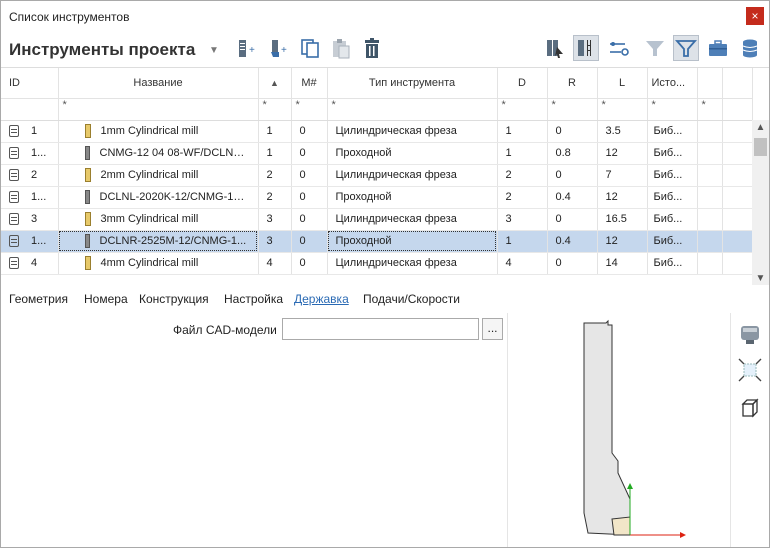 Image resolution: width=770 pixels, height=550 pixels. Describe the element at coordinates (554, 48) in the screenshot. I see `tool-assembly-icon` at that location.